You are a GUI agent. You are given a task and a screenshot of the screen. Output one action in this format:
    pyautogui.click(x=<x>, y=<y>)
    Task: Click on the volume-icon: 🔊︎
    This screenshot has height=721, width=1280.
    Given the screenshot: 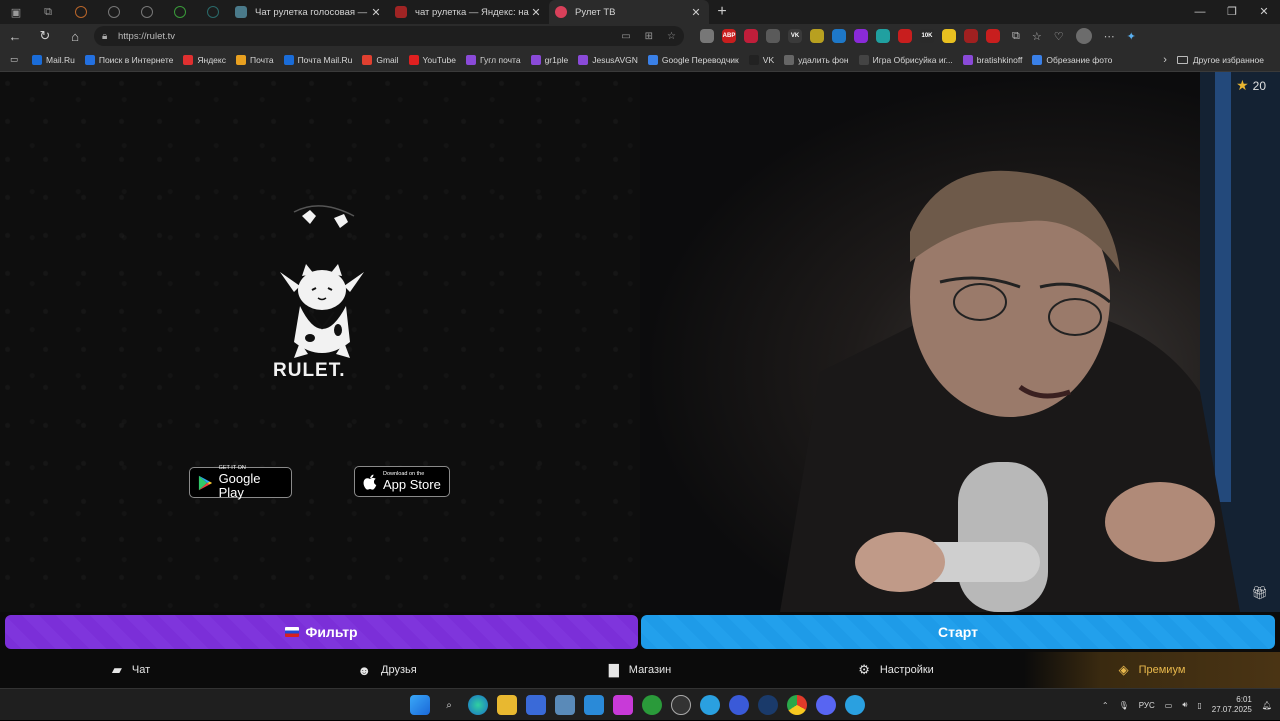 What is the action you would take?
    pyautogui.click(x=1184, y=705)
    